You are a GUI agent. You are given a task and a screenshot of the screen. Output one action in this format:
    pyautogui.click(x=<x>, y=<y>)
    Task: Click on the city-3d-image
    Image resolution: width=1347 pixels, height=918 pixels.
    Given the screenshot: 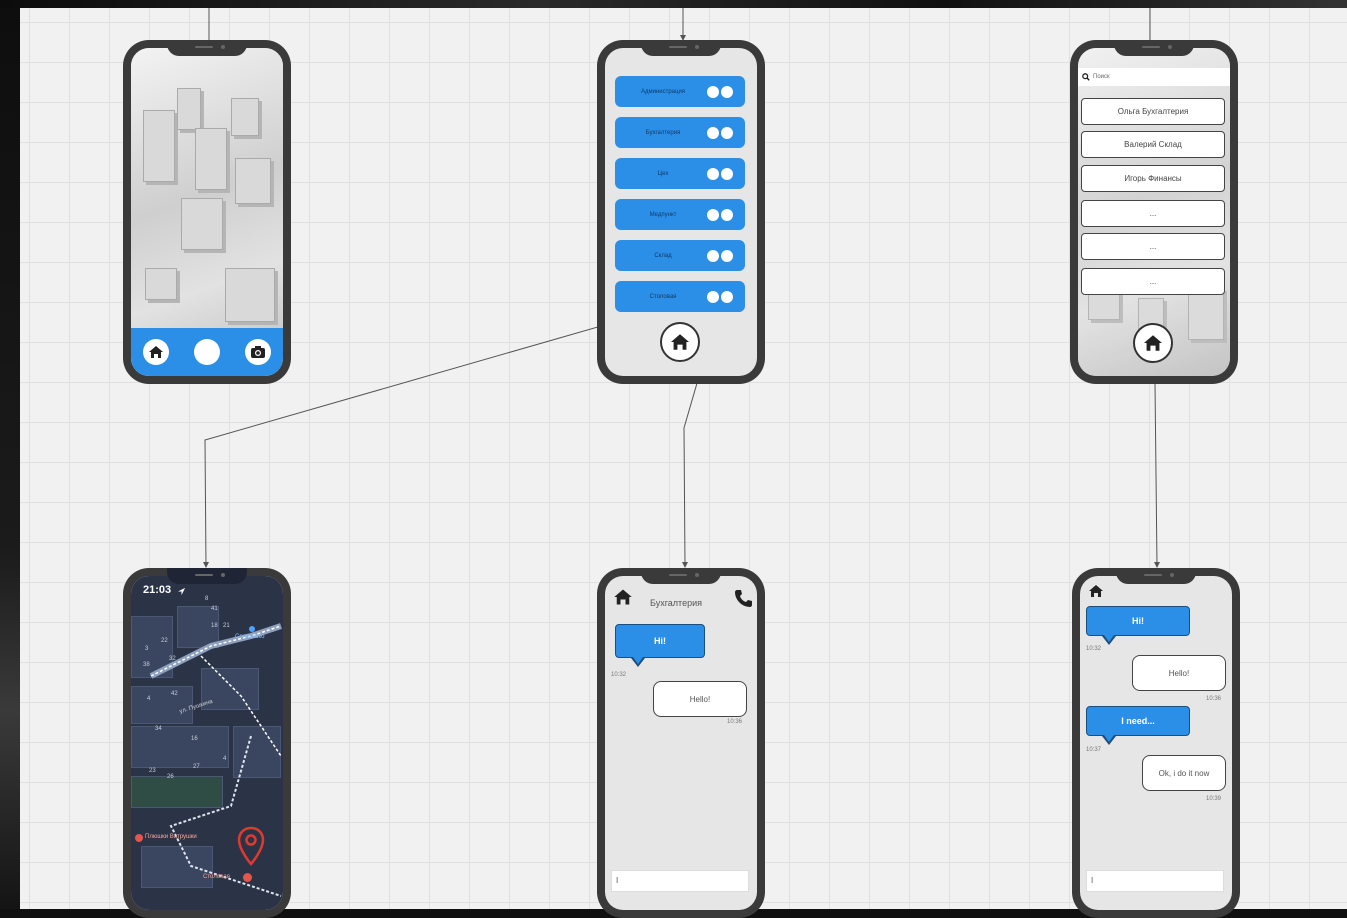 What is the action you would take?
    pyautogui.click(x=207, y=212)
    